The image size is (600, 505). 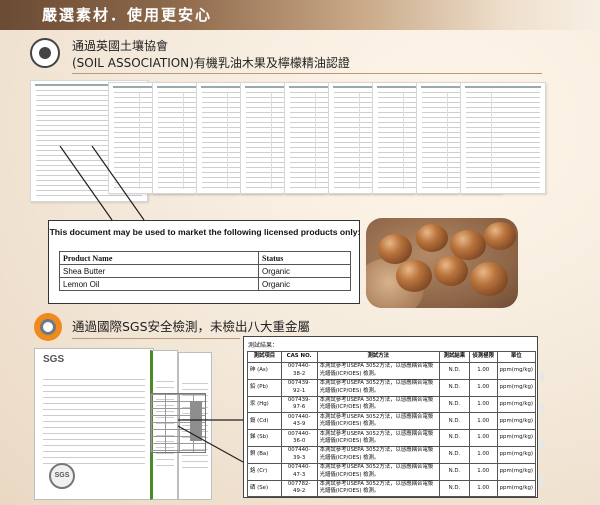 I want to click on cas-number: 007782-49-2, so click(x=299, y=488).